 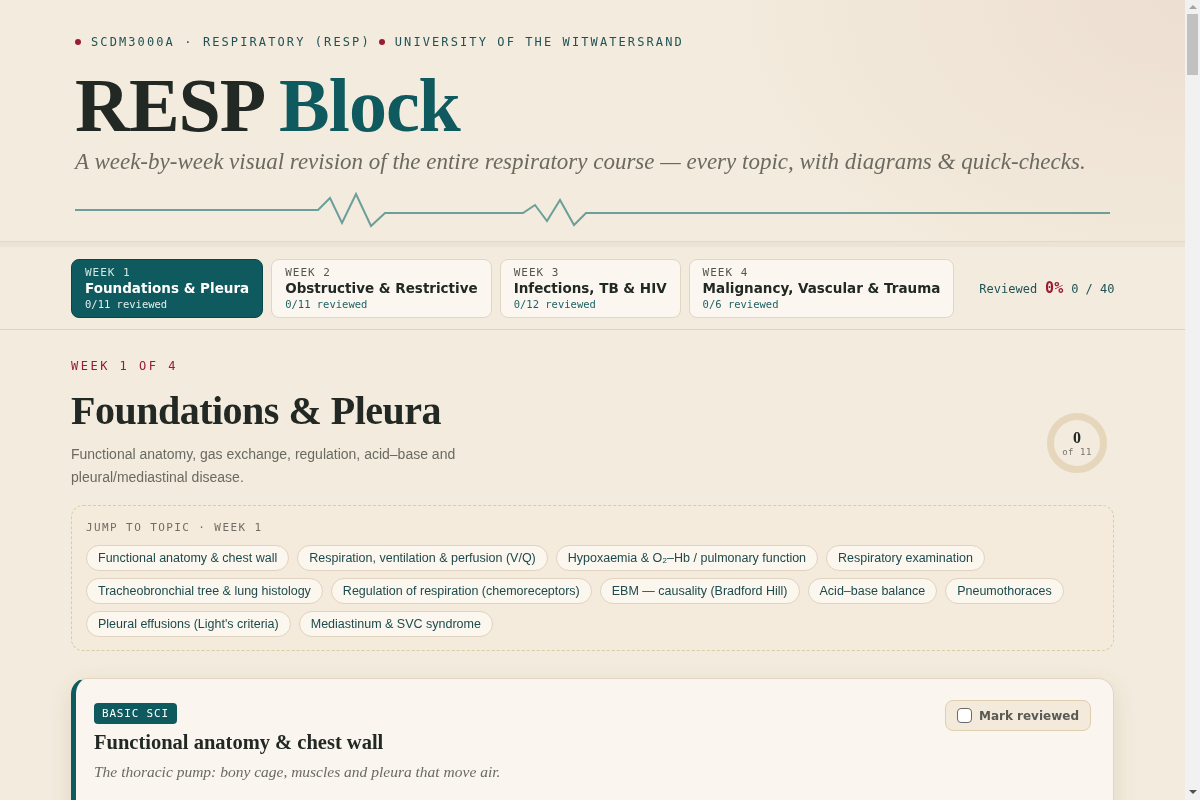 I want to click on week-tab: WEEK 2 Obstructive & Restrictive 0/11 reviewed, so click(x=381, y=288).